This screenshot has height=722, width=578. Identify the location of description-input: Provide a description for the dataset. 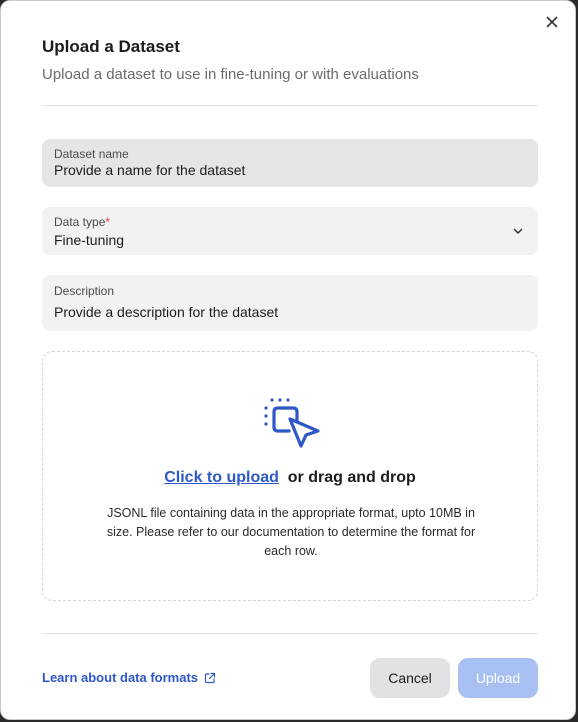
(166, 312).